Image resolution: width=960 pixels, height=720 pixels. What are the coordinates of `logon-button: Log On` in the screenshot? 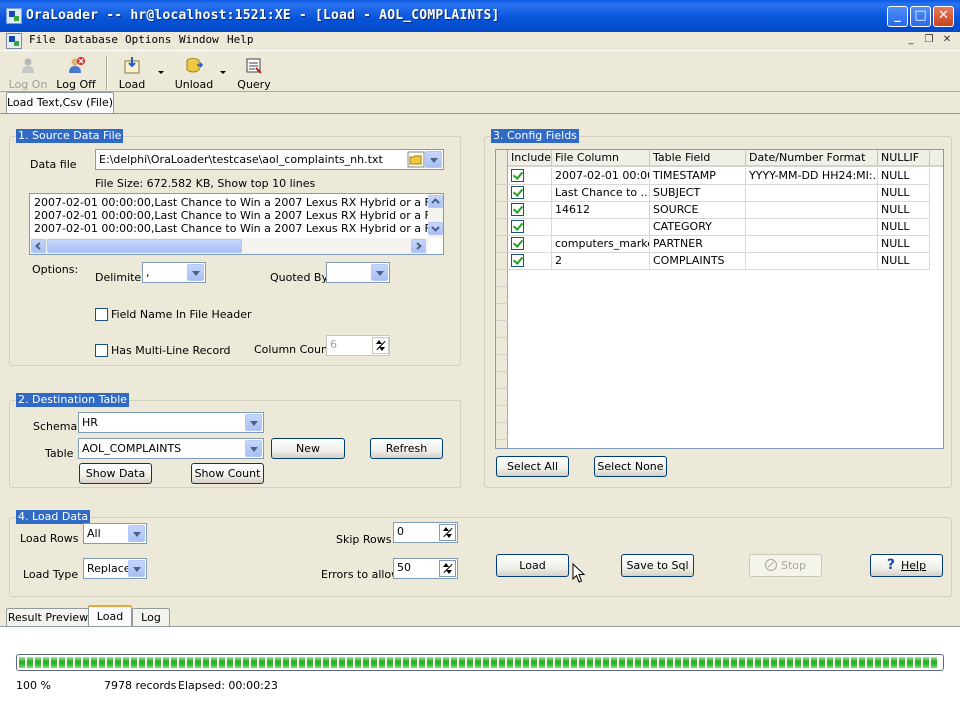 It's located at (28, 73).